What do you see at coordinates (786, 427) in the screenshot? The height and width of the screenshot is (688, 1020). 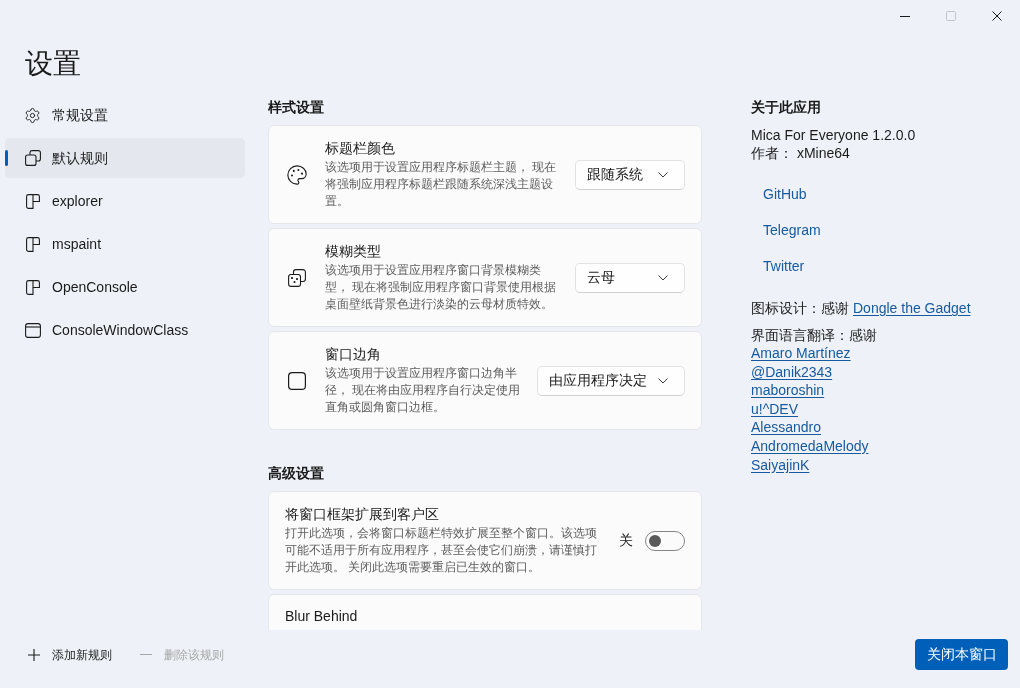 I see `translator-link: Alessandro` at bounding box center [786, 427].